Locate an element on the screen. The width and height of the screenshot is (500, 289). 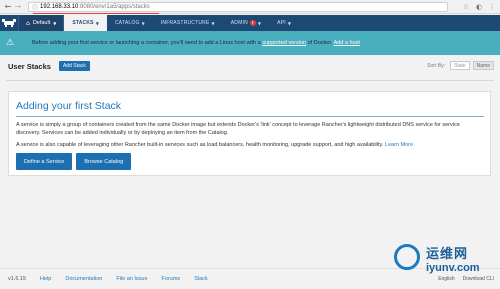
back-icon: ← is located at coordinates (8, 7).